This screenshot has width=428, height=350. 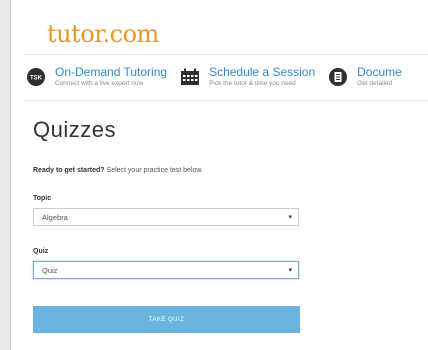 I want to click on nav-subtitle-schedule: Pick the tutor & time you need, so click(x=252, y=83).